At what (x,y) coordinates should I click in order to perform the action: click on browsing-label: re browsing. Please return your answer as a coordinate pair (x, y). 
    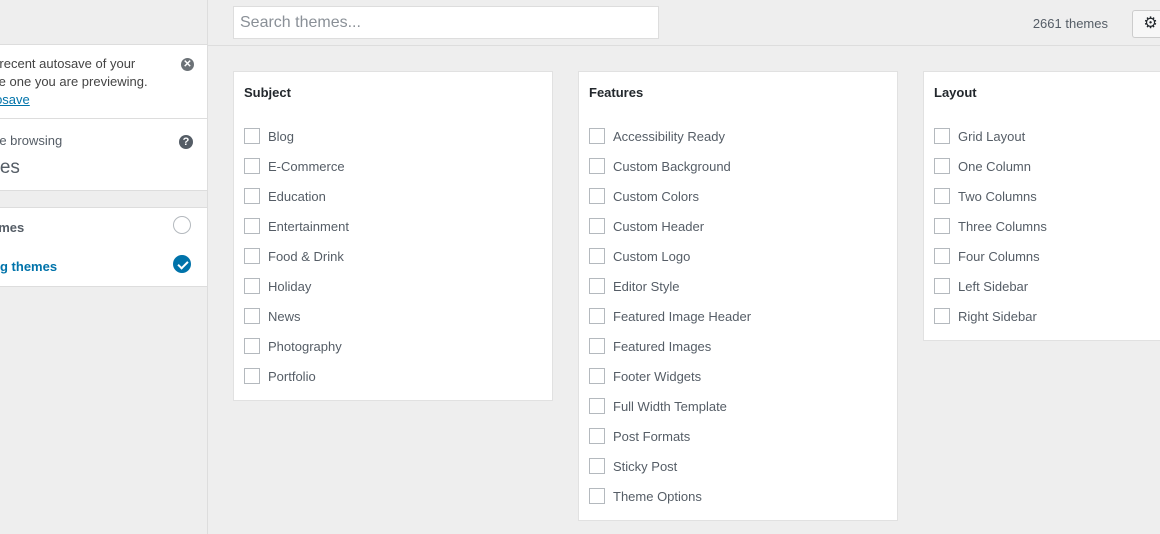
    Looking at the image, I should click on (31, 140).